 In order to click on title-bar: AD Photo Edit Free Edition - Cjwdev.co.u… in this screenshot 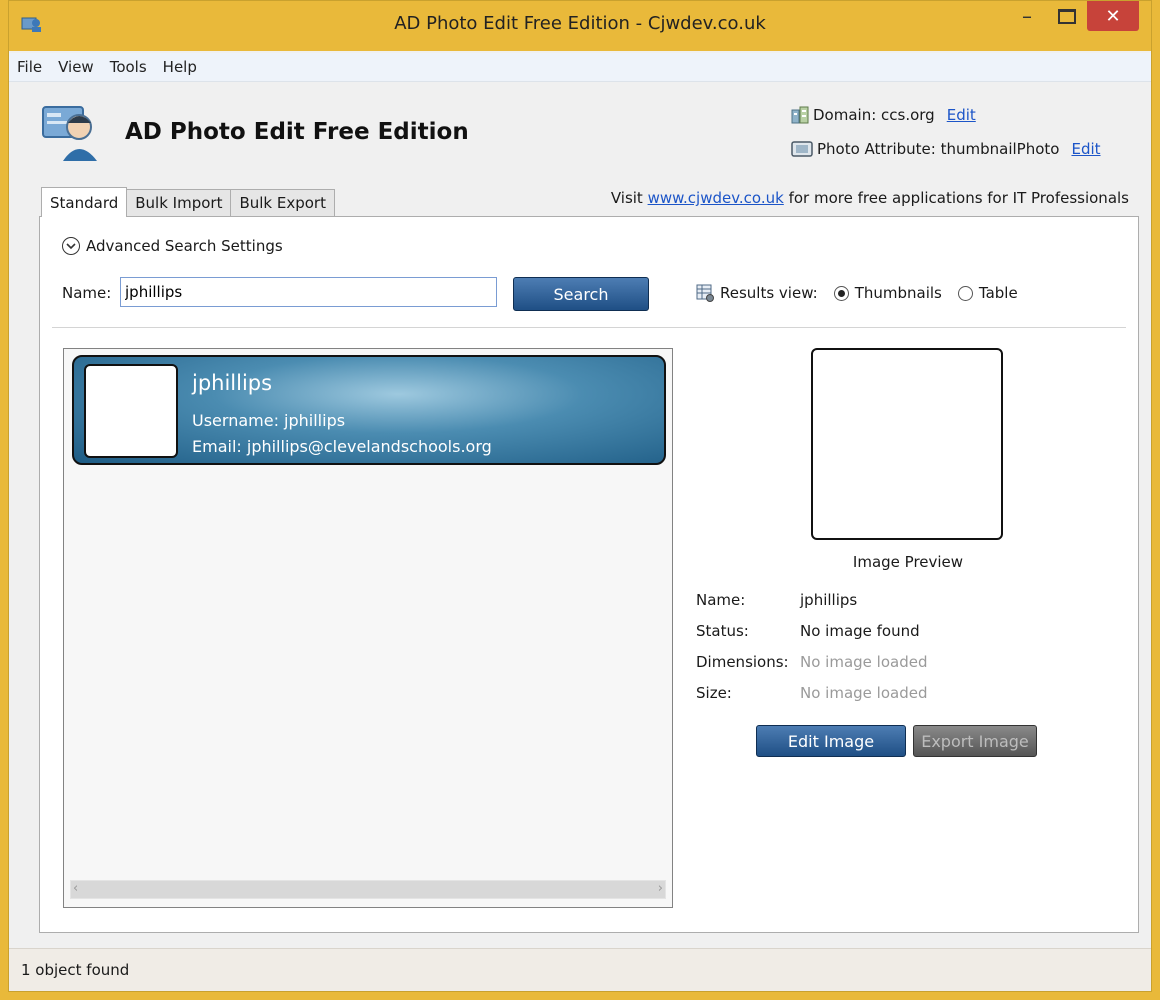, I will do `click(580, 26)`.